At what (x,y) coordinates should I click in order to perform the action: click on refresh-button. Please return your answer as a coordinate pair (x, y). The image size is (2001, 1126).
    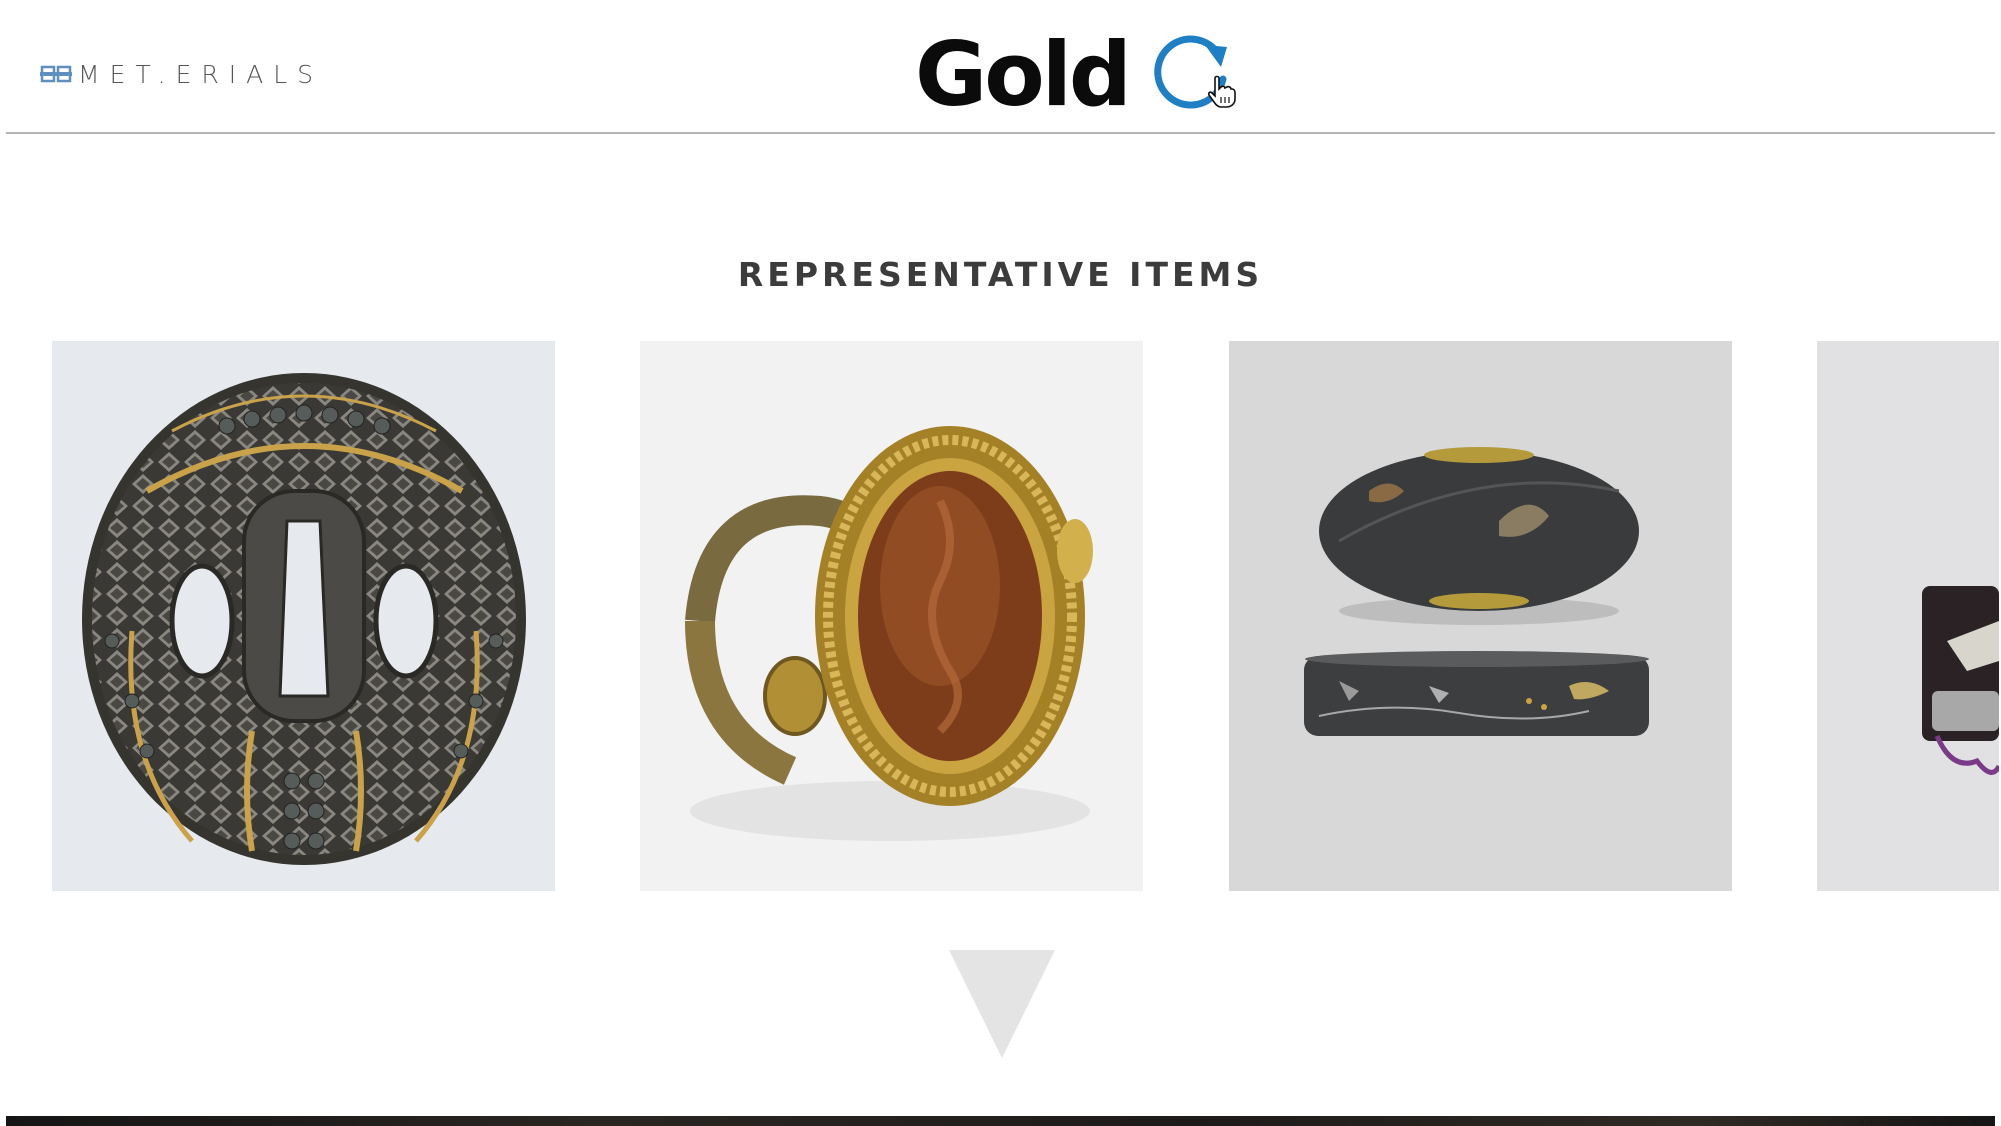
    Looking at the image, I should click on (1192, 75).